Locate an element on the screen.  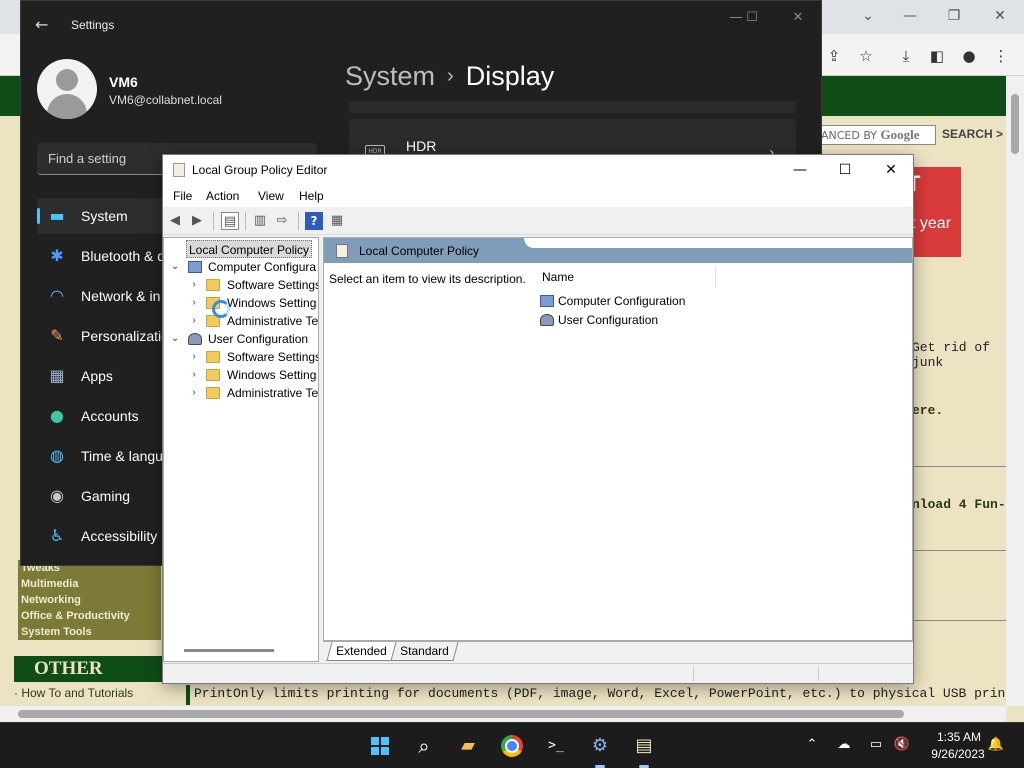
profile-icon: ● is located at coordinates (969, 56).